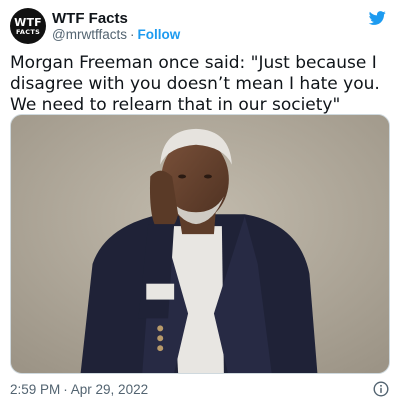  What do you see at coordinates (377, 18) in the screenshot?
I see `twitter-bird-icon` at bounding box center [377, 18].